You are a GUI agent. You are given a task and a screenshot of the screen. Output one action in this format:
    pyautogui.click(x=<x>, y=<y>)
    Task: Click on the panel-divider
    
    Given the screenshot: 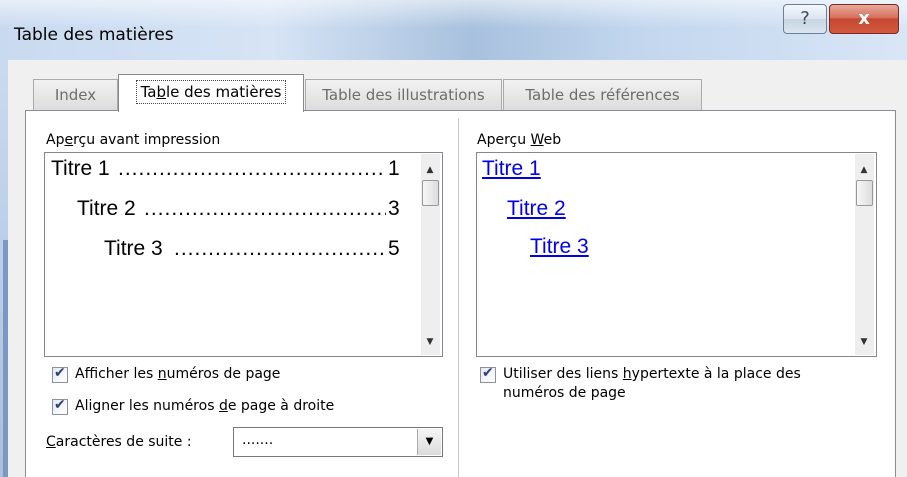 What is the action you would take?
    pyautogui.click(x=458, y=297)
    